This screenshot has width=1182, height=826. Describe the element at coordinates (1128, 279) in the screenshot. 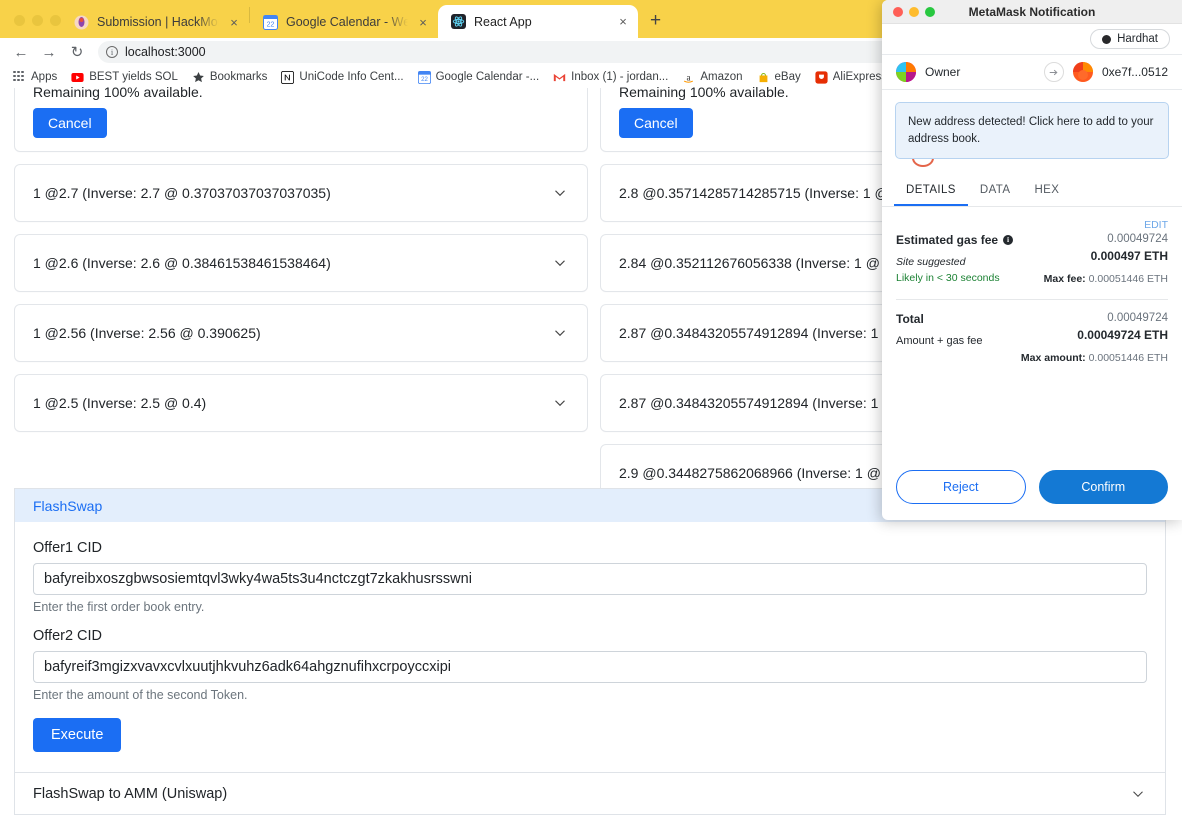

I see `max-fee-value: 0.00051446 ETH` at that location.